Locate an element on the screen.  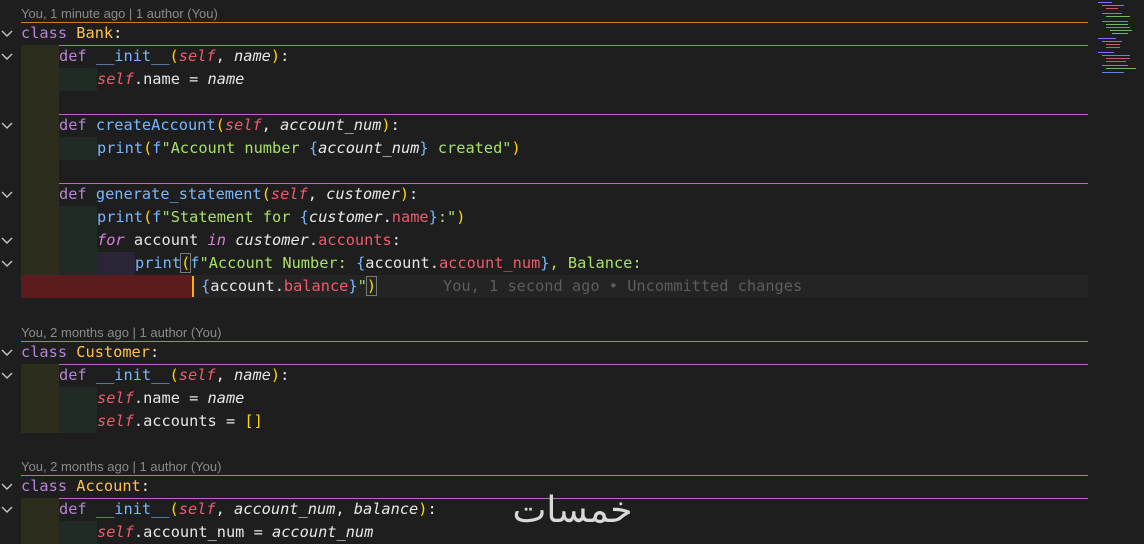
error-indent is located at coordinates (40, 286).